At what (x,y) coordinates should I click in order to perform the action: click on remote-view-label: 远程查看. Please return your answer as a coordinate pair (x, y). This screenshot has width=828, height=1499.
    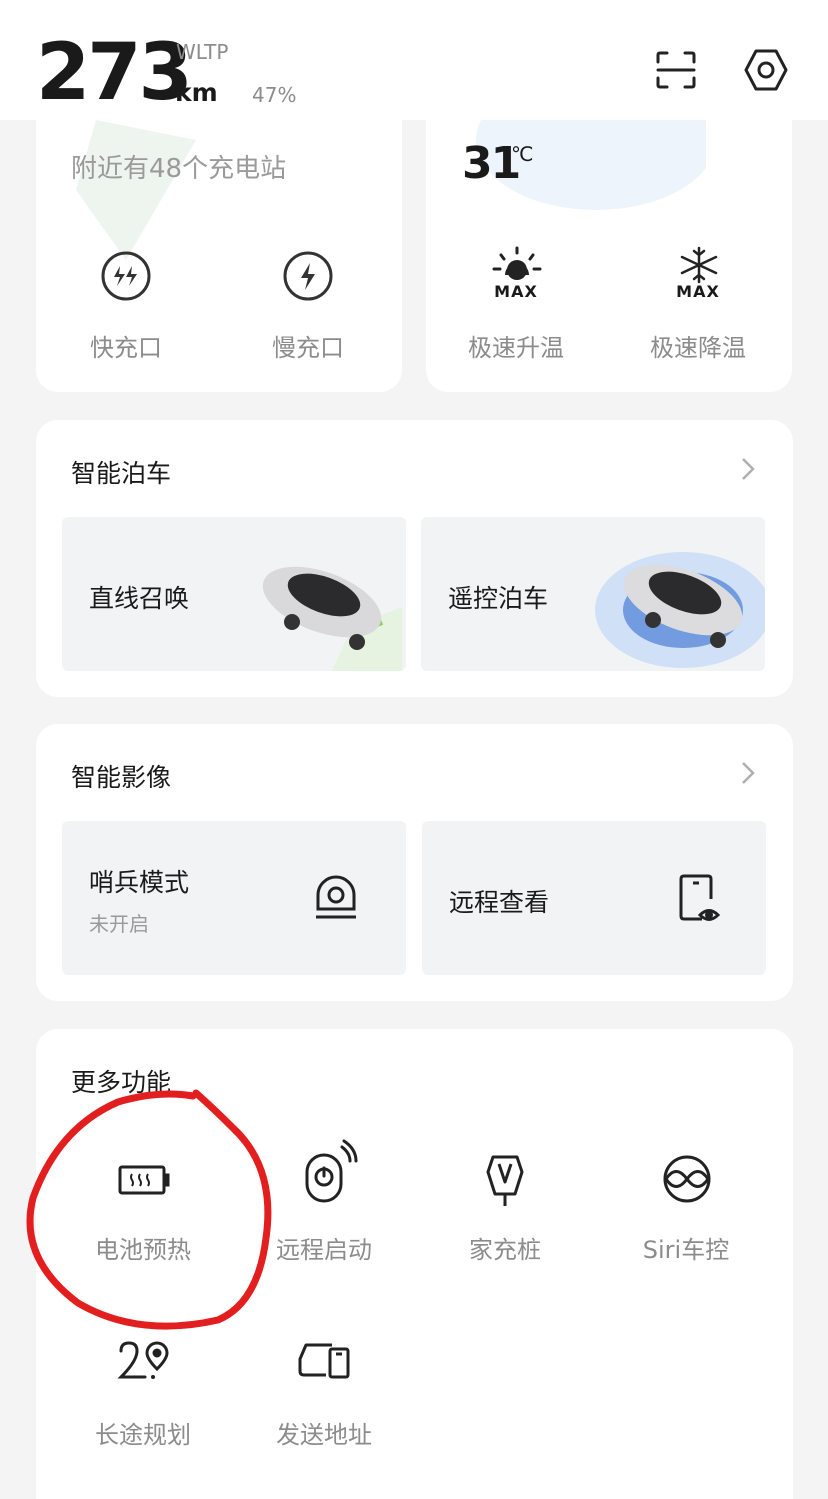
    Looking at the image, I should click on (499, 902).